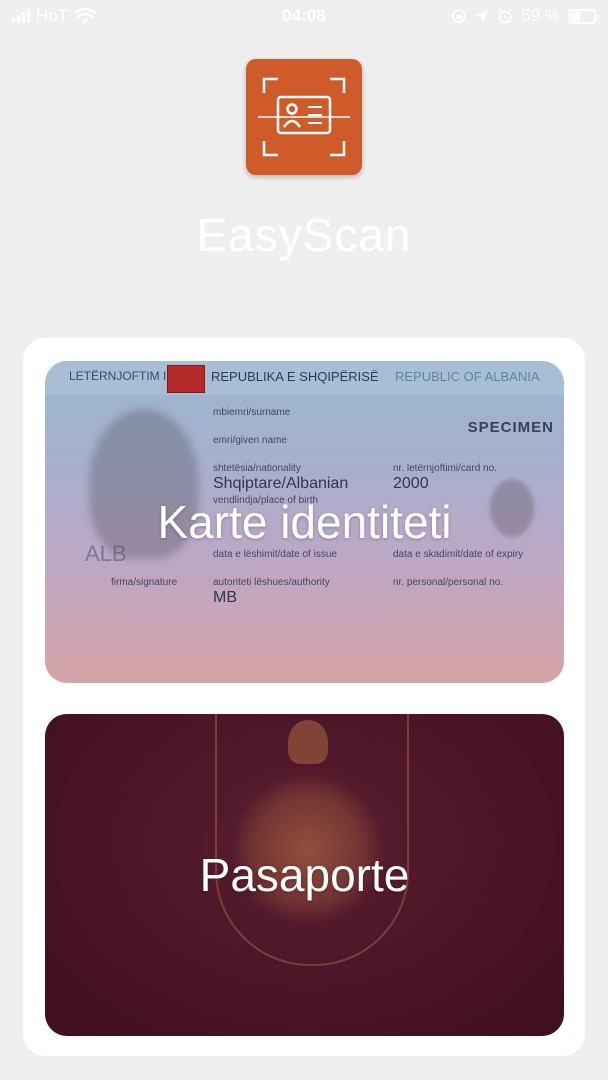 This screenshot has height=1080, width=608. I want to click on field-nationality-value: Shqiptare/Albanian, so click(281, 483).